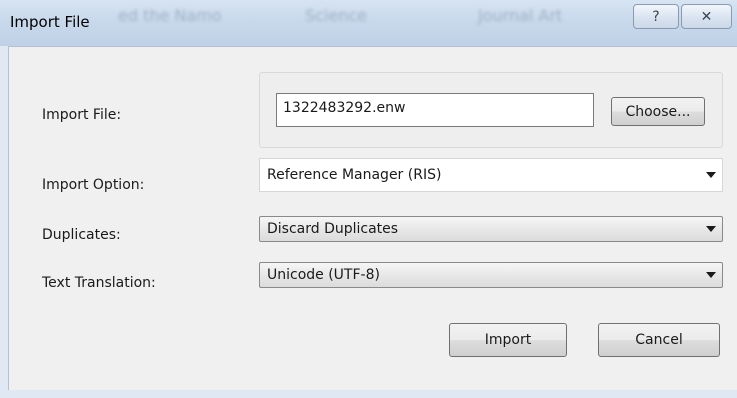 The height and width of the screenshot is (398, 737). I want to click on import-button: Import, so click(508, 340).